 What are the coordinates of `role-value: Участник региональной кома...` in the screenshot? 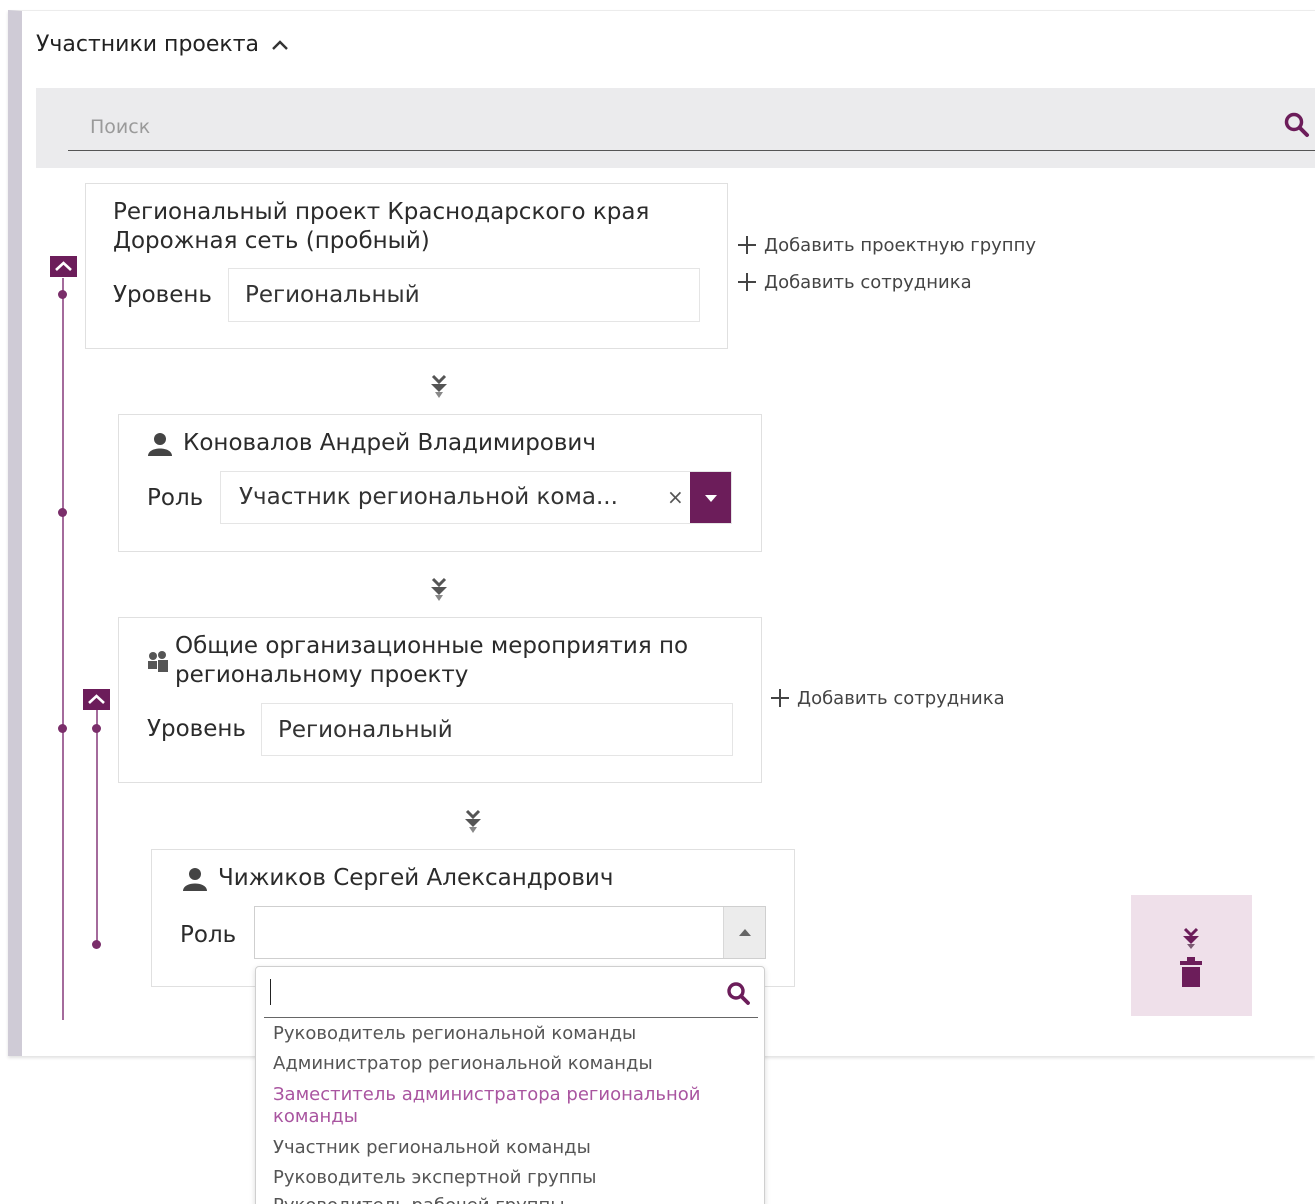 It's located at (428, 497).